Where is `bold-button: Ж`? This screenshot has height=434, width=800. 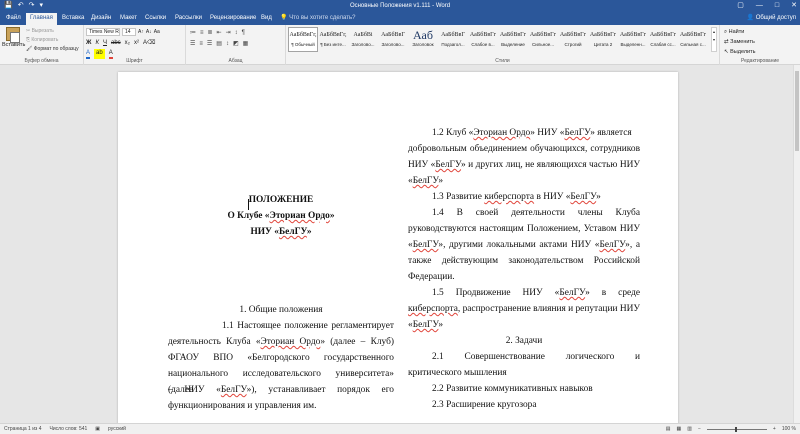
bold-button: Ж is located at coordinates (88, 43).